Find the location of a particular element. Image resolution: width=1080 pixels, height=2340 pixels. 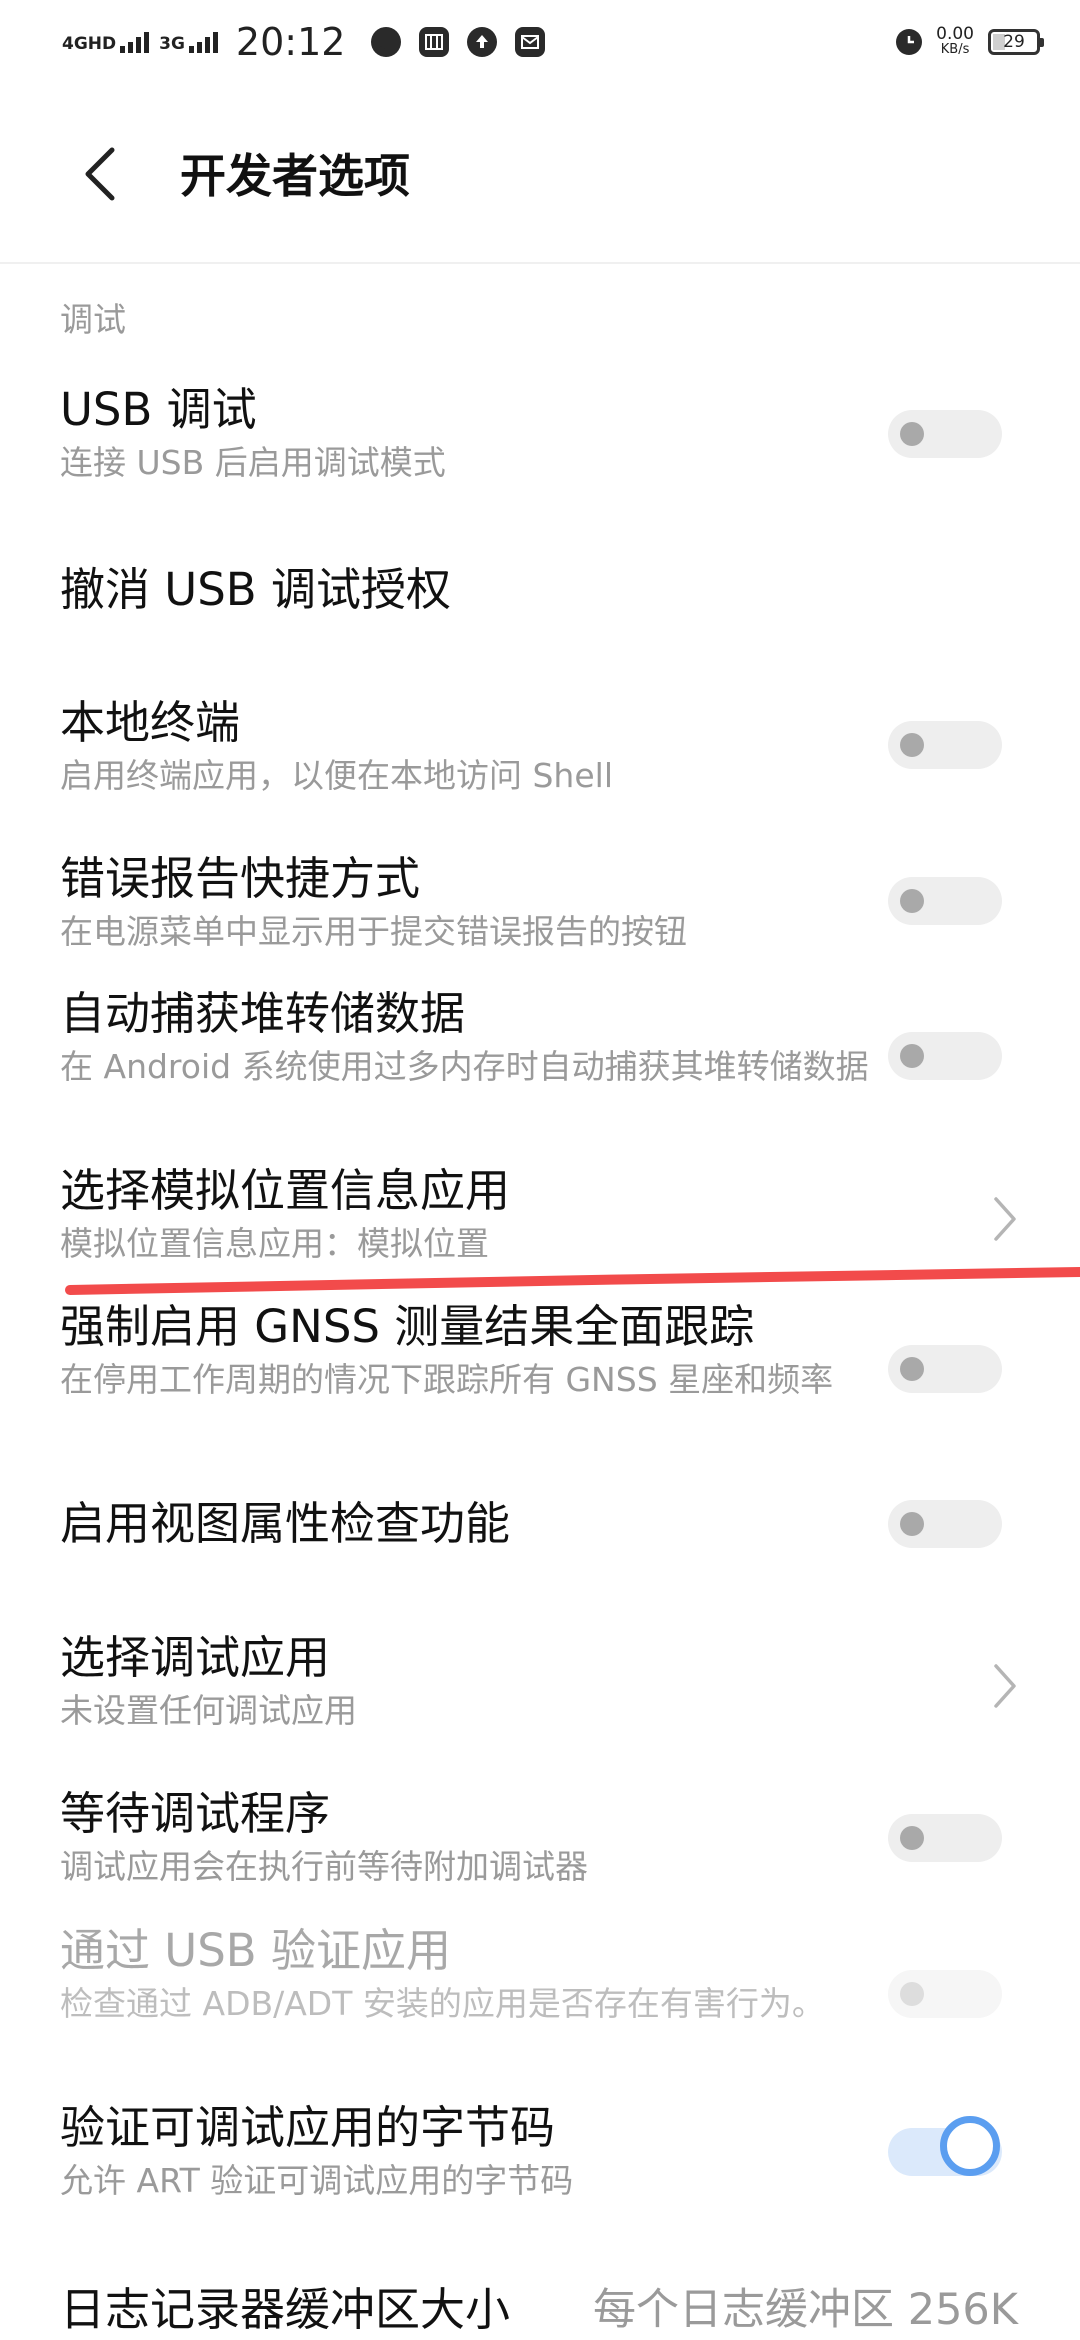

setting-verify-apps-over-usb: 通过 USB 验证应用 检查通过 ADB/ADT 安装的应用是否存在有害行为。 is located at coordinates (540, 2001).